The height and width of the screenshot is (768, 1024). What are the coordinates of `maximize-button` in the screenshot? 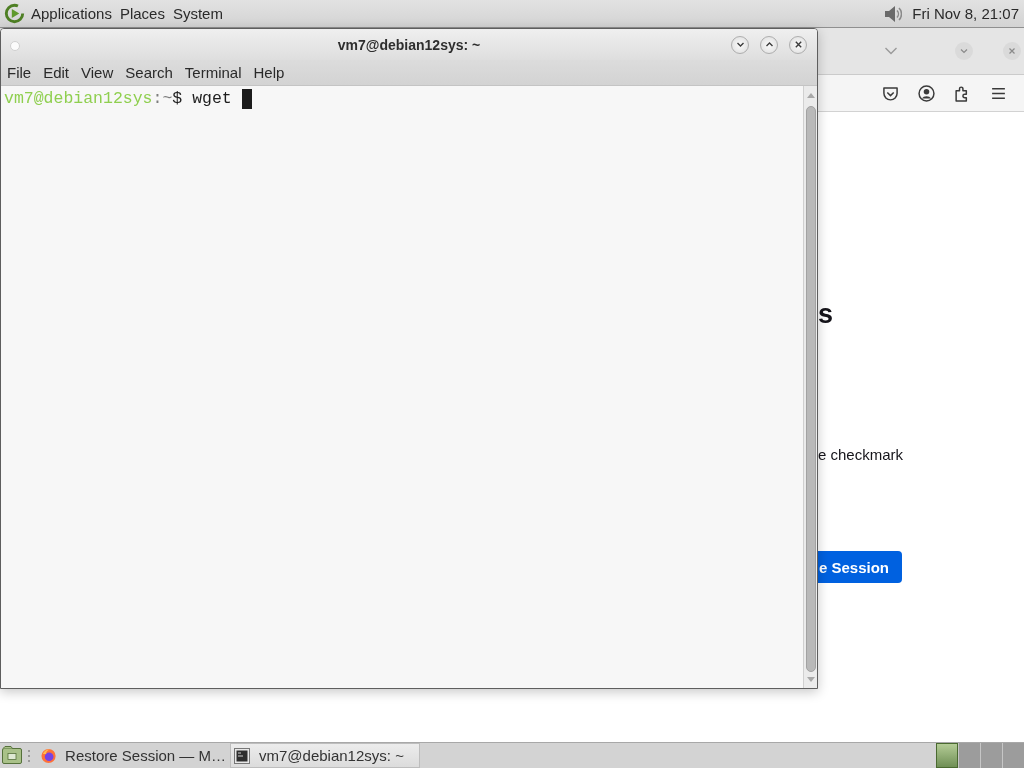 It's located at (769, 44).